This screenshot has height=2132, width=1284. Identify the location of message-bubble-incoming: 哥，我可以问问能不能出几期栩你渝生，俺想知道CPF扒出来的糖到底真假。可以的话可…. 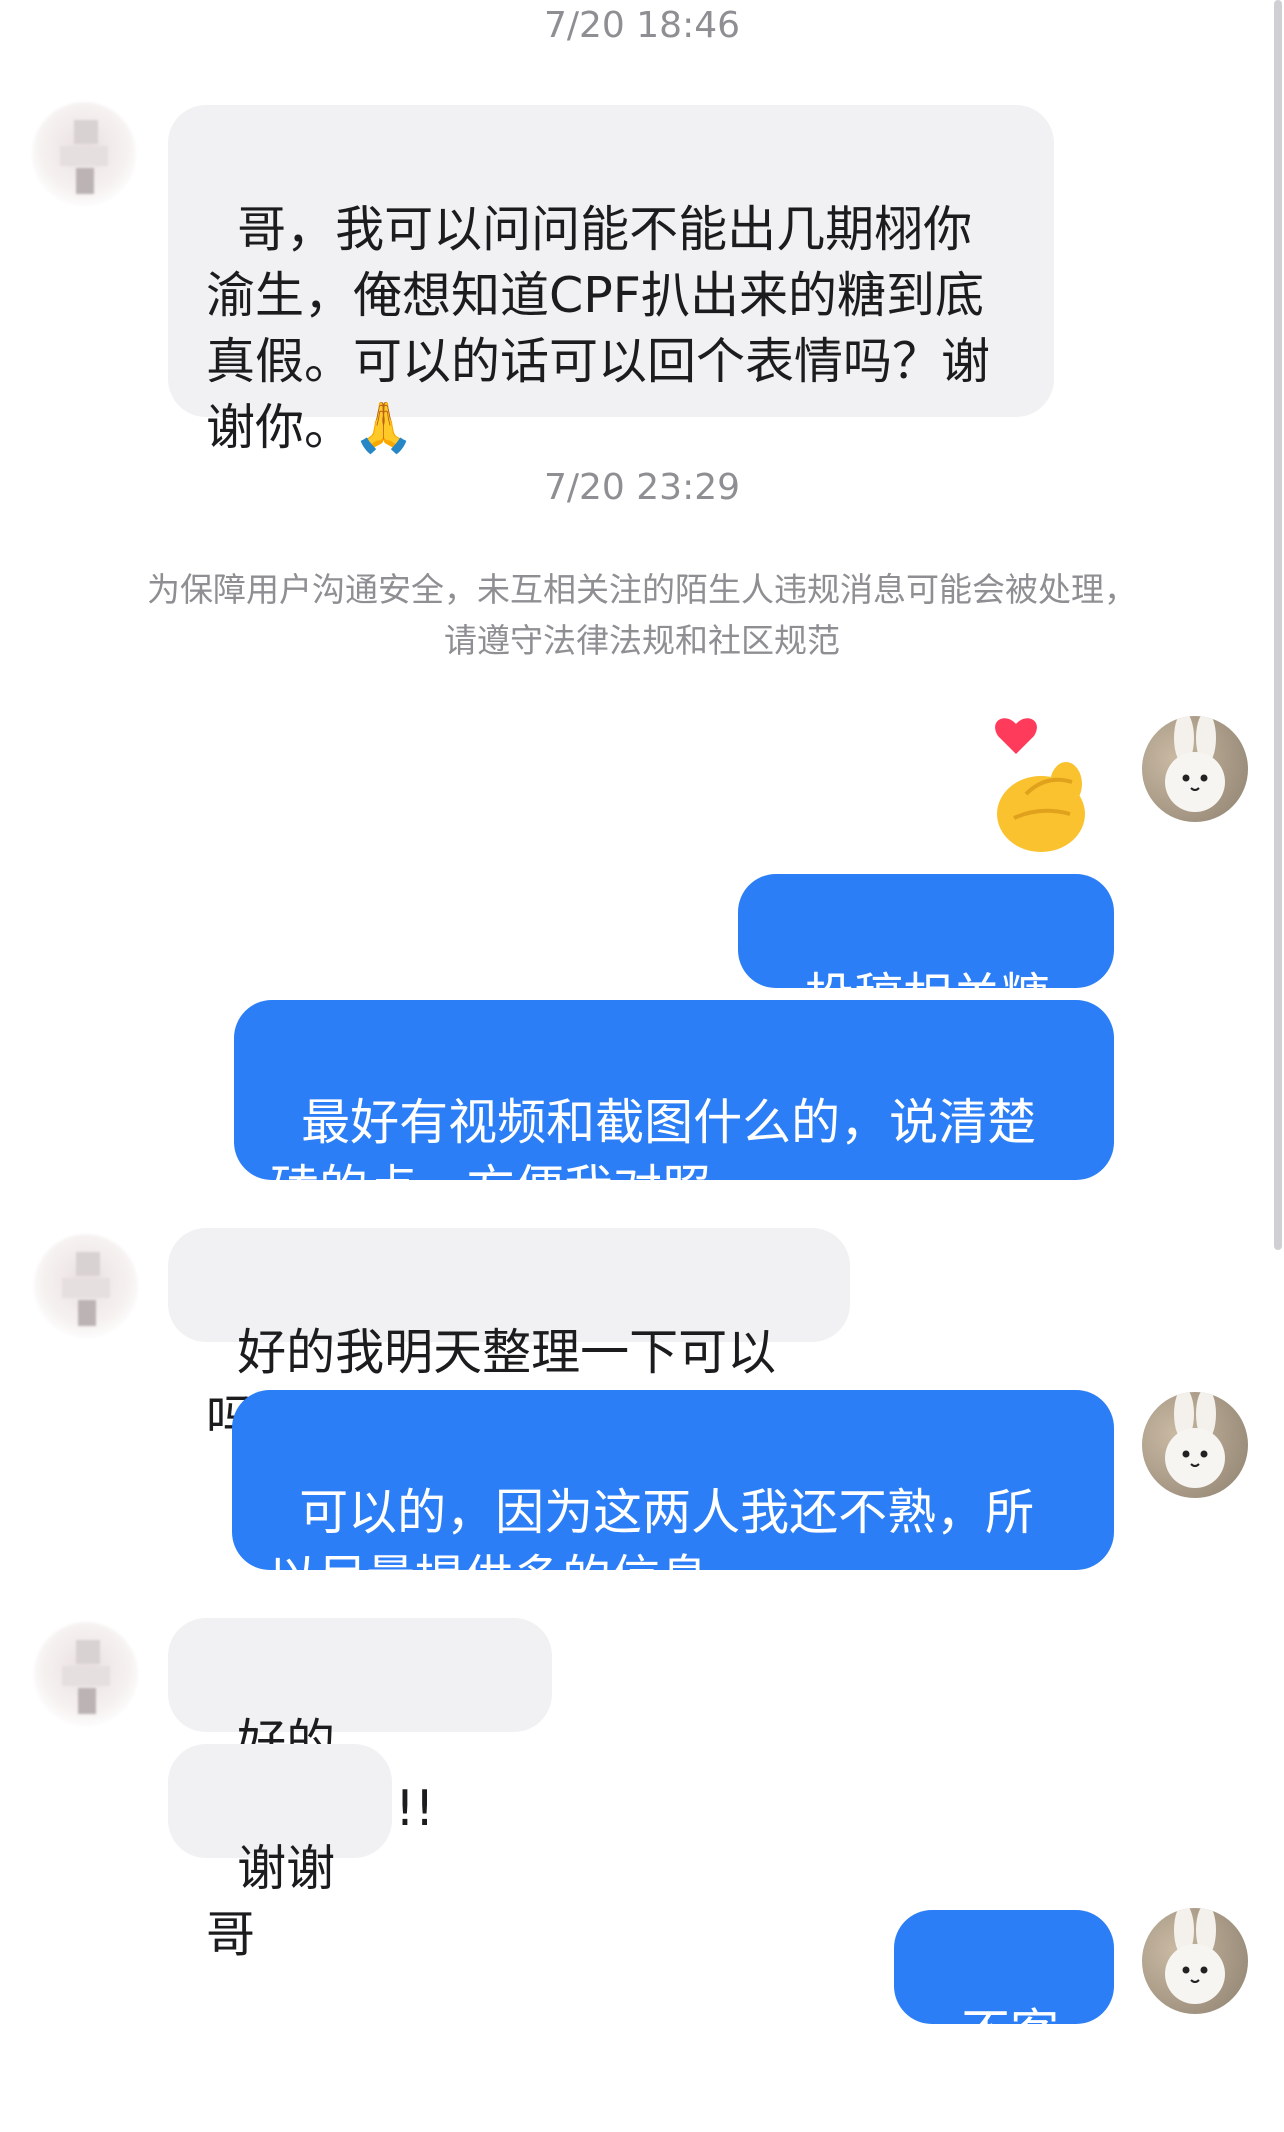
(611, 280).